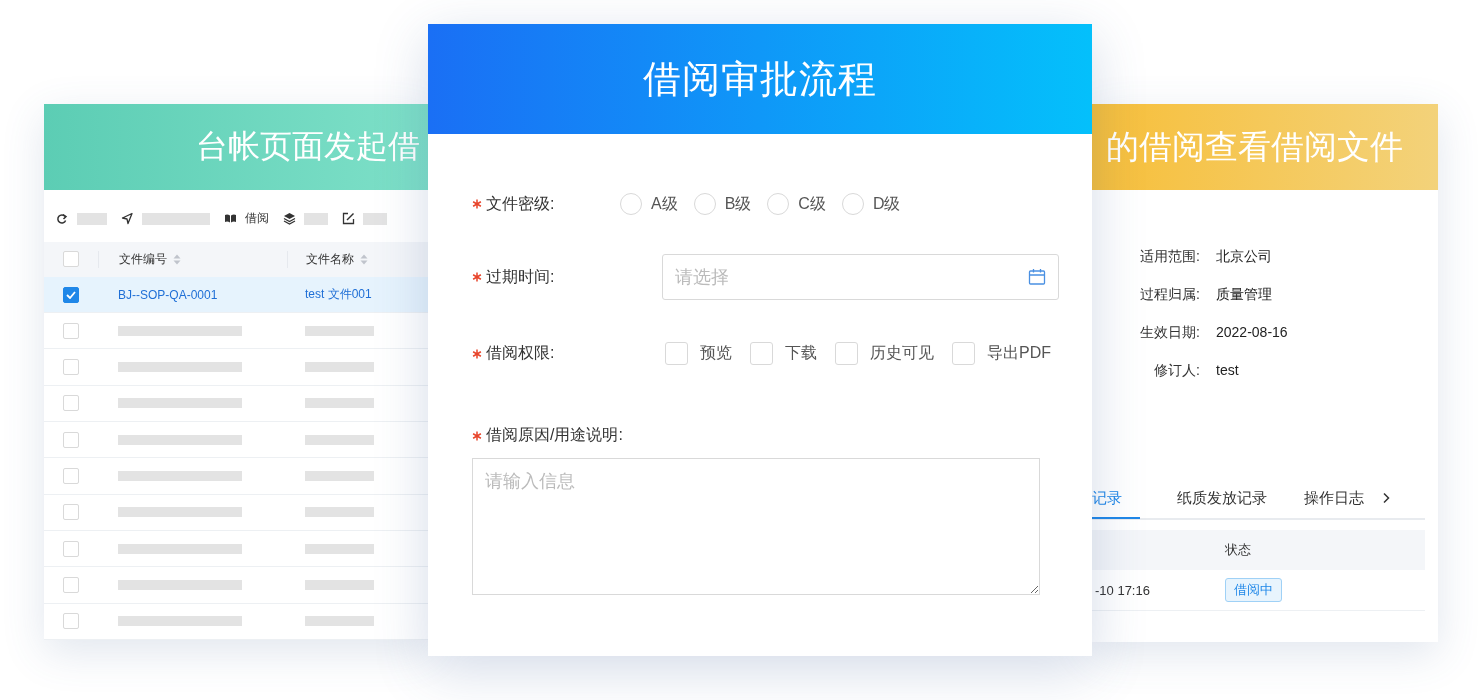  I want to click on card-header: 借阅审批流程, so click(760, 79).